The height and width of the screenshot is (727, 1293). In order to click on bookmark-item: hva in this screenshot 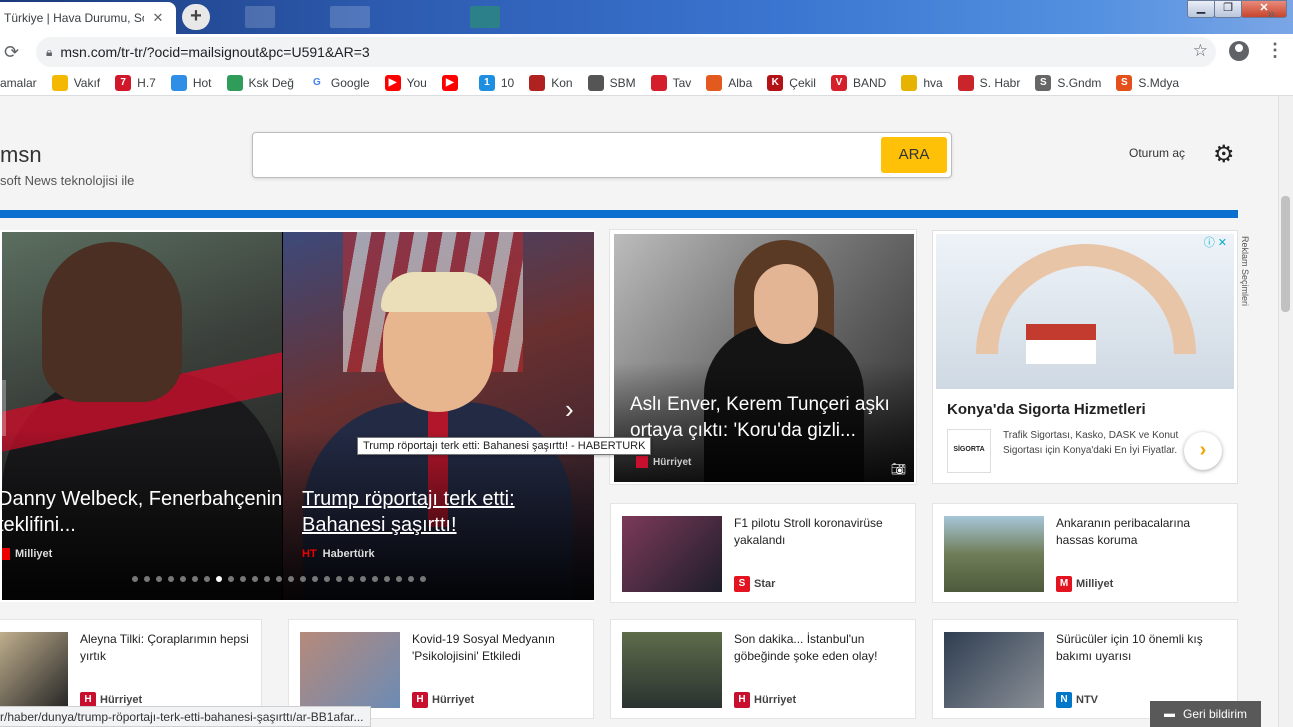, I will do `click(922, 82)`.